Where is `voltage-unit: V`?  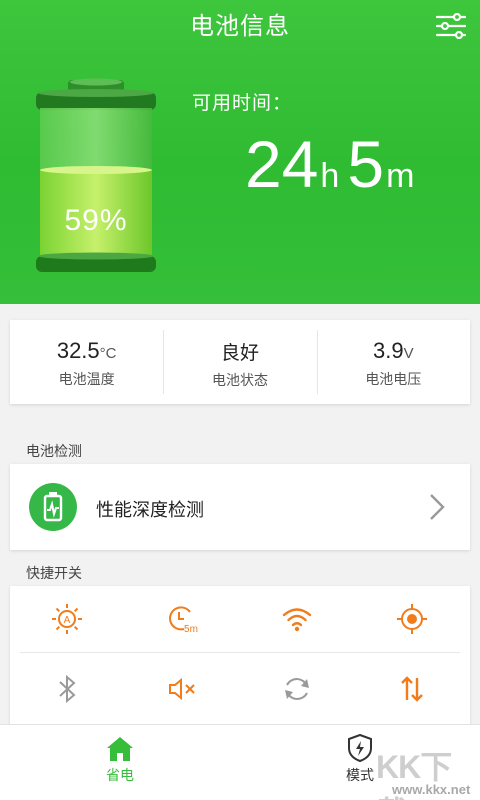 voltage-unit: V is located at coordinates (408, 353).